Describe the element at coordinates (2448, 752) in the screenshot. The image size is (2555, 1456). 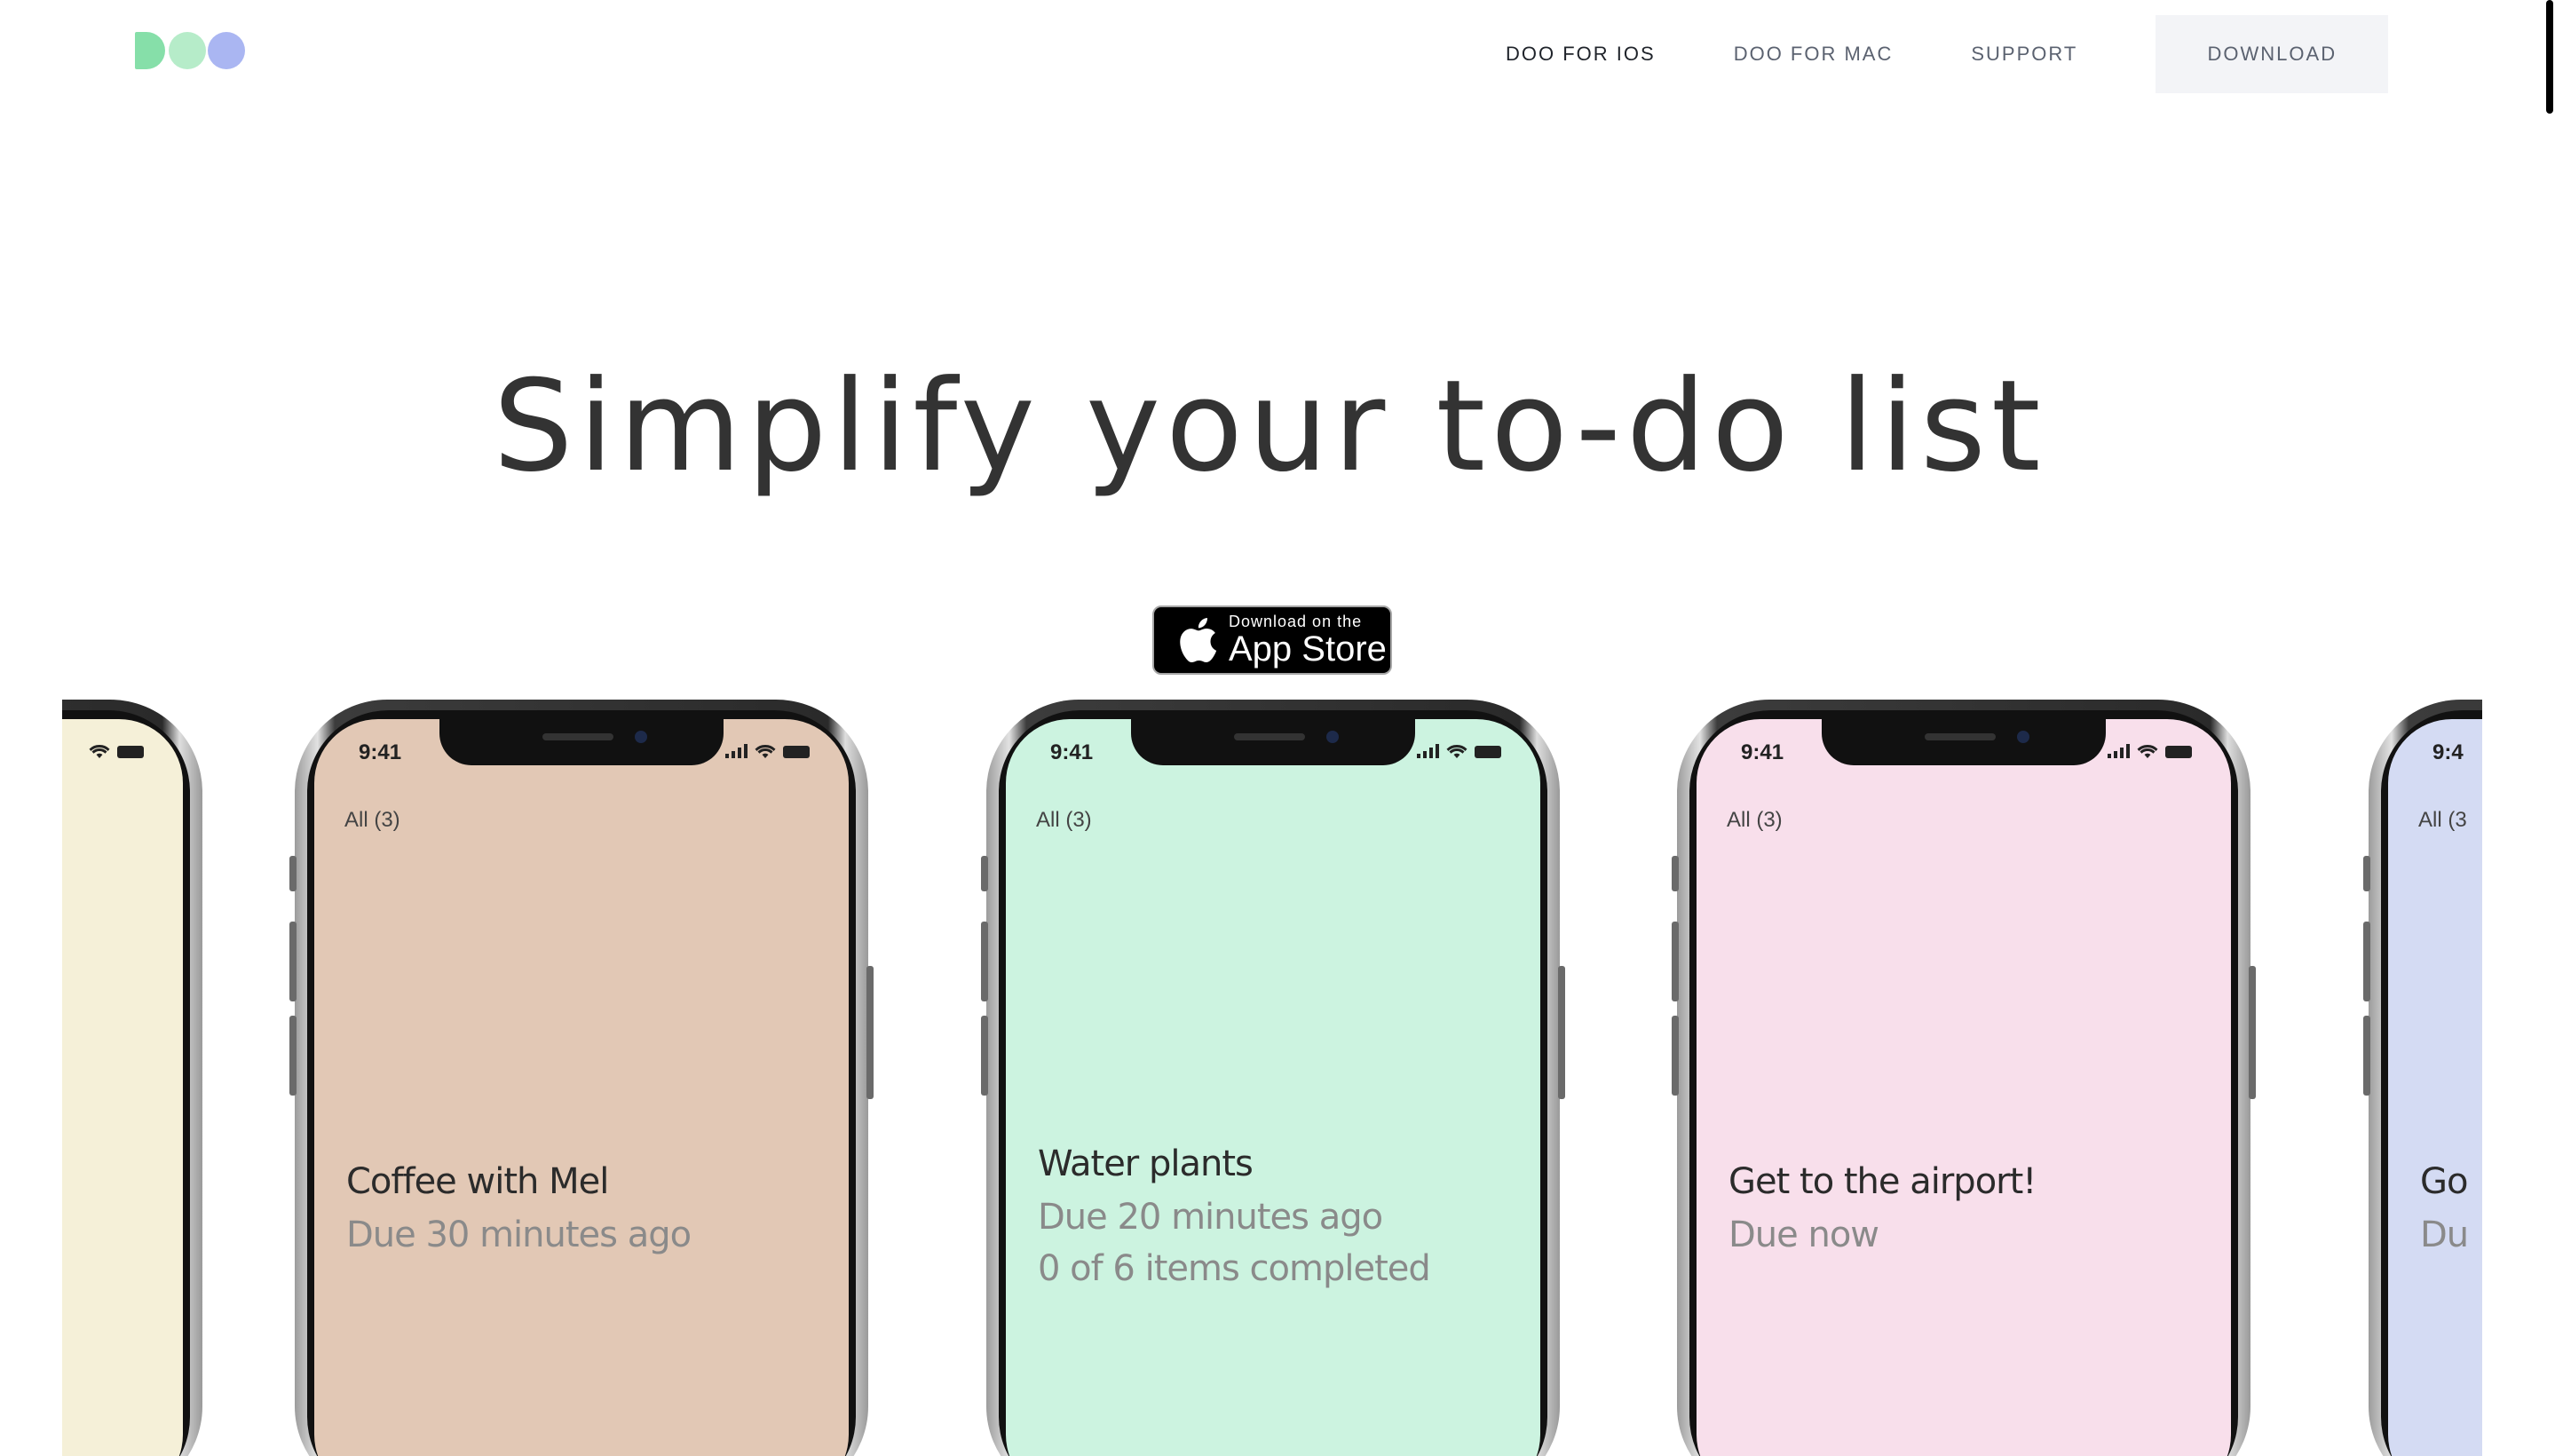
I see `phone-time: 9:4` at that location.